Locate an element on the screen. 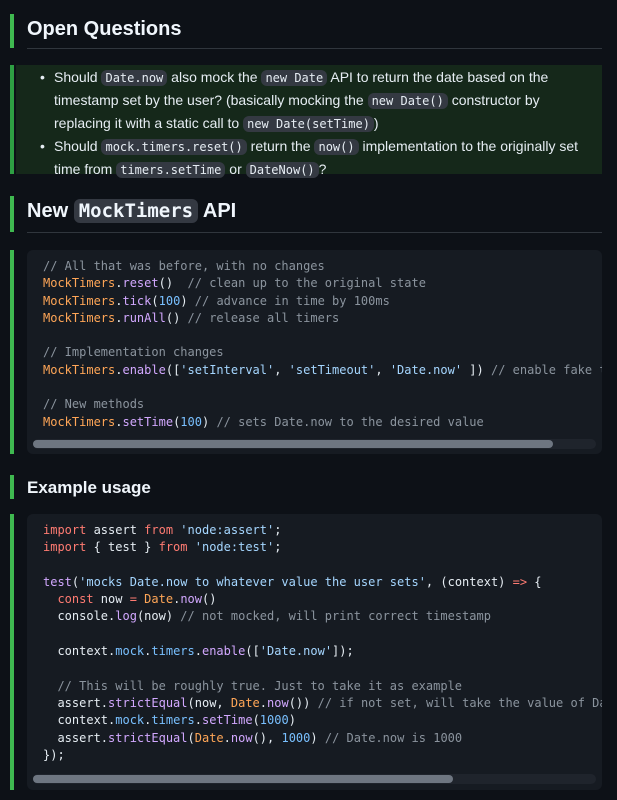 The image size is (617, 800). code-line: // Implementation changes is located at coordinates (133, 352).